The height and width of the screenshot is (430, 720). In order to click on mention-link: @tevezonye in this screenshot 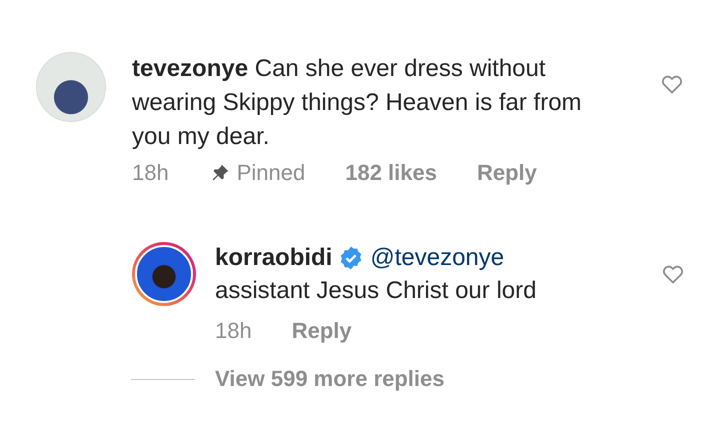, I will do `click(437, 258)`.